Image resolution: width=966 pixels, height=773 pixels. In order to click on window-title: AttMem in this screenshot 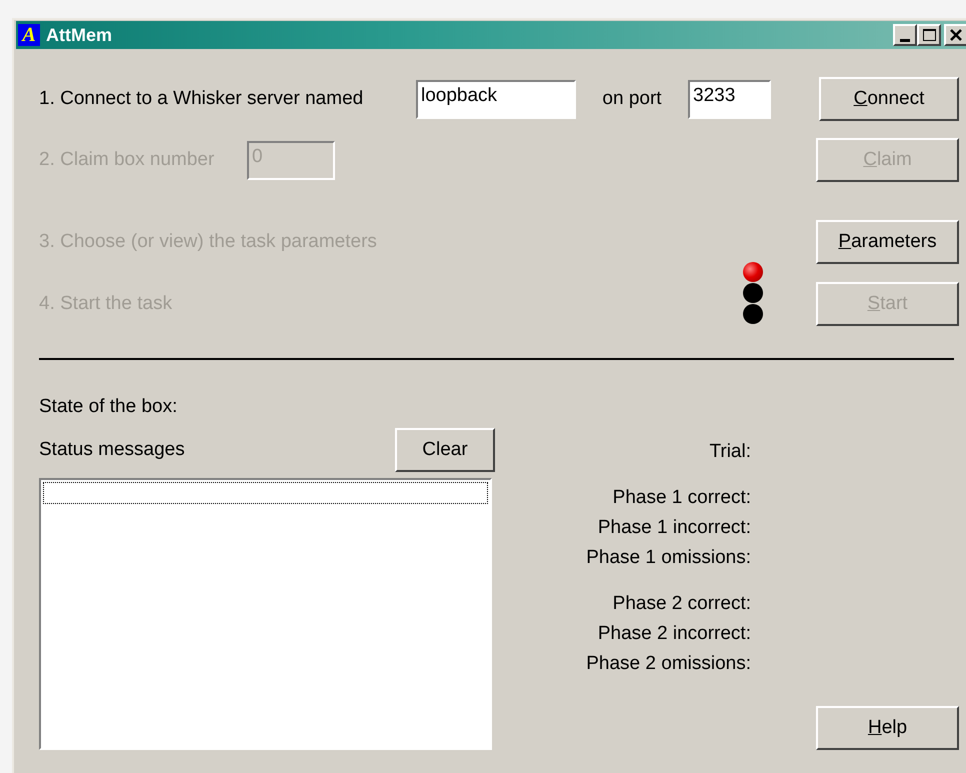, I will do `click(79, 35)`.